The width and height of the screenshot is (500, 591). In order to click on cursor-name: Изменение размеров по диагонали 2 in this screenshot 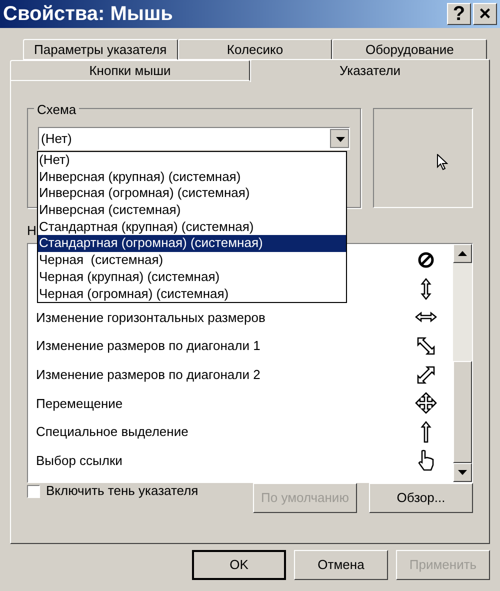, I will do `click(149, 375)`.